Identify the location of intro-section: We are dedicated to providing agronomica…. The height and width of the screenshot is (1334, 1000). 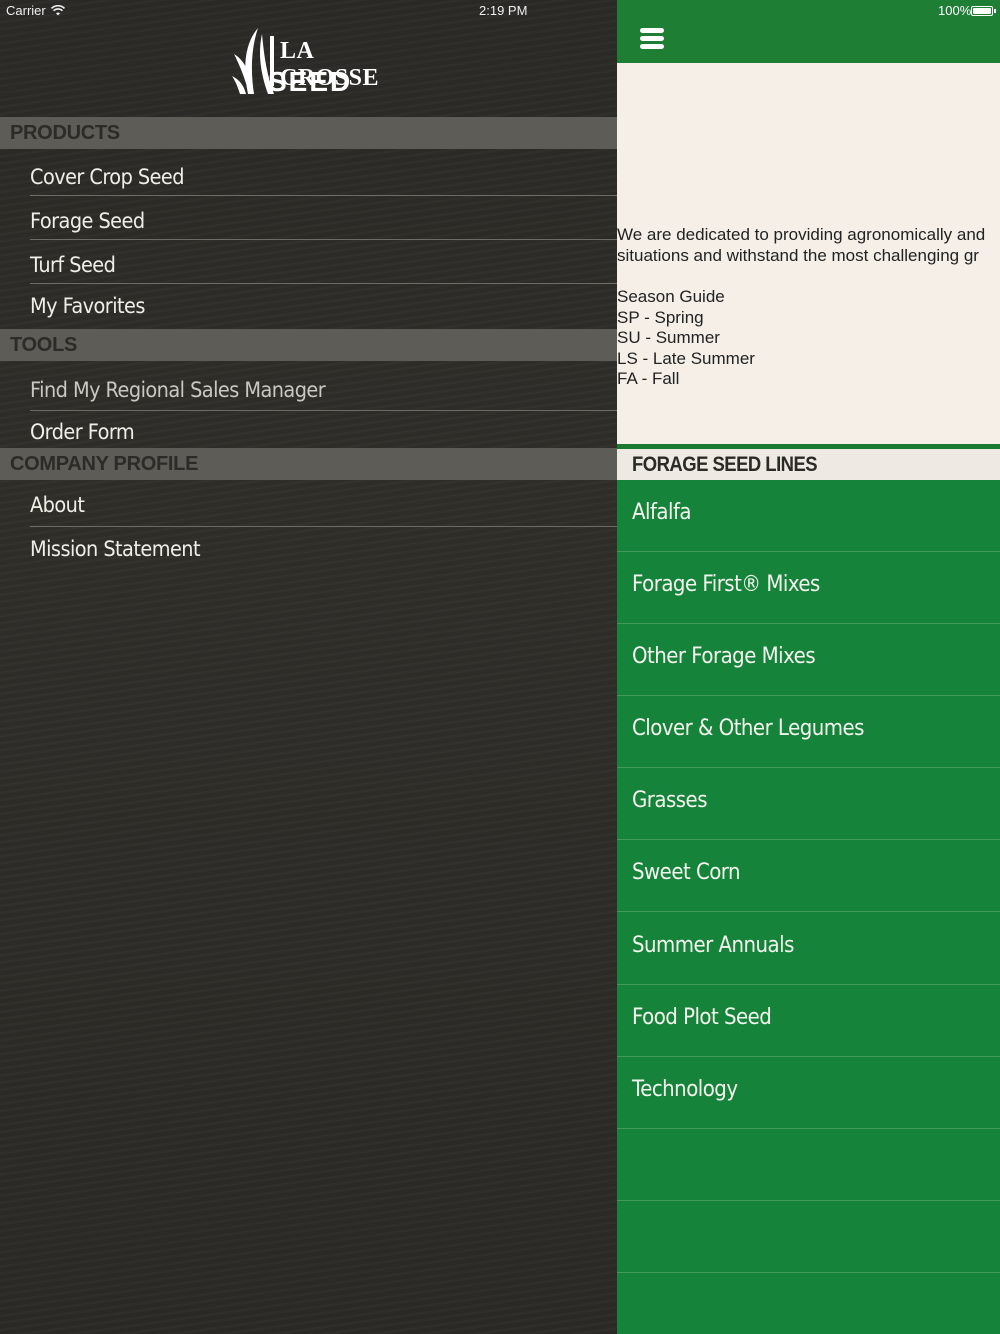
(808, 253).